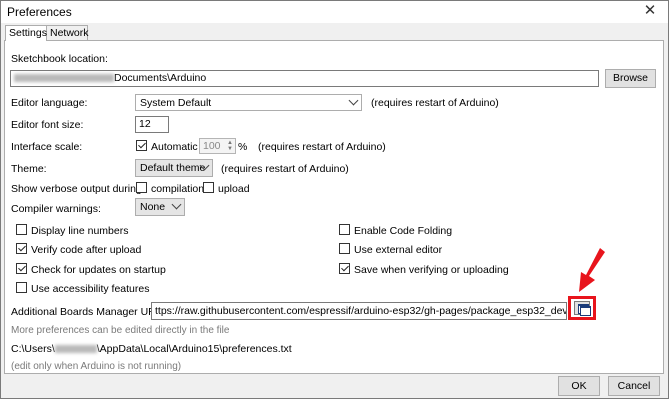 The width and height of the screenshot is (669, 399). I want to click on ok-button: OK, so click(579, 386).